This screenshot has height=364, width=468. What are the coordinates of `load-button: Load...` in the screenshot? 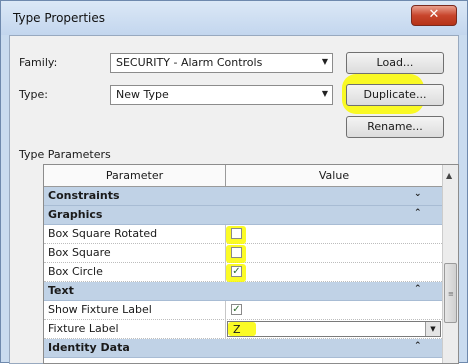 It's located at (395, 63).